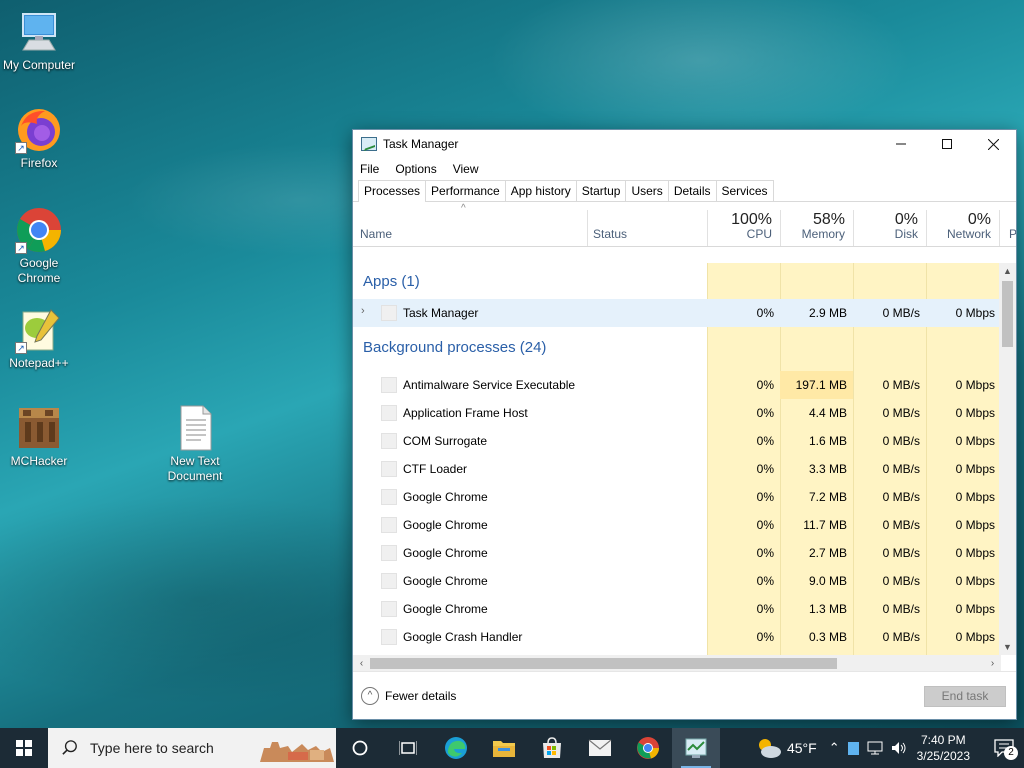 Image resolution: width=1024 pixels, height=768 pixels. What do you see at coordinates (1007, 459) in the screenshot?
I see `vertical-scrollbar: ▲ ▼` at bounding box center [1007, 459].